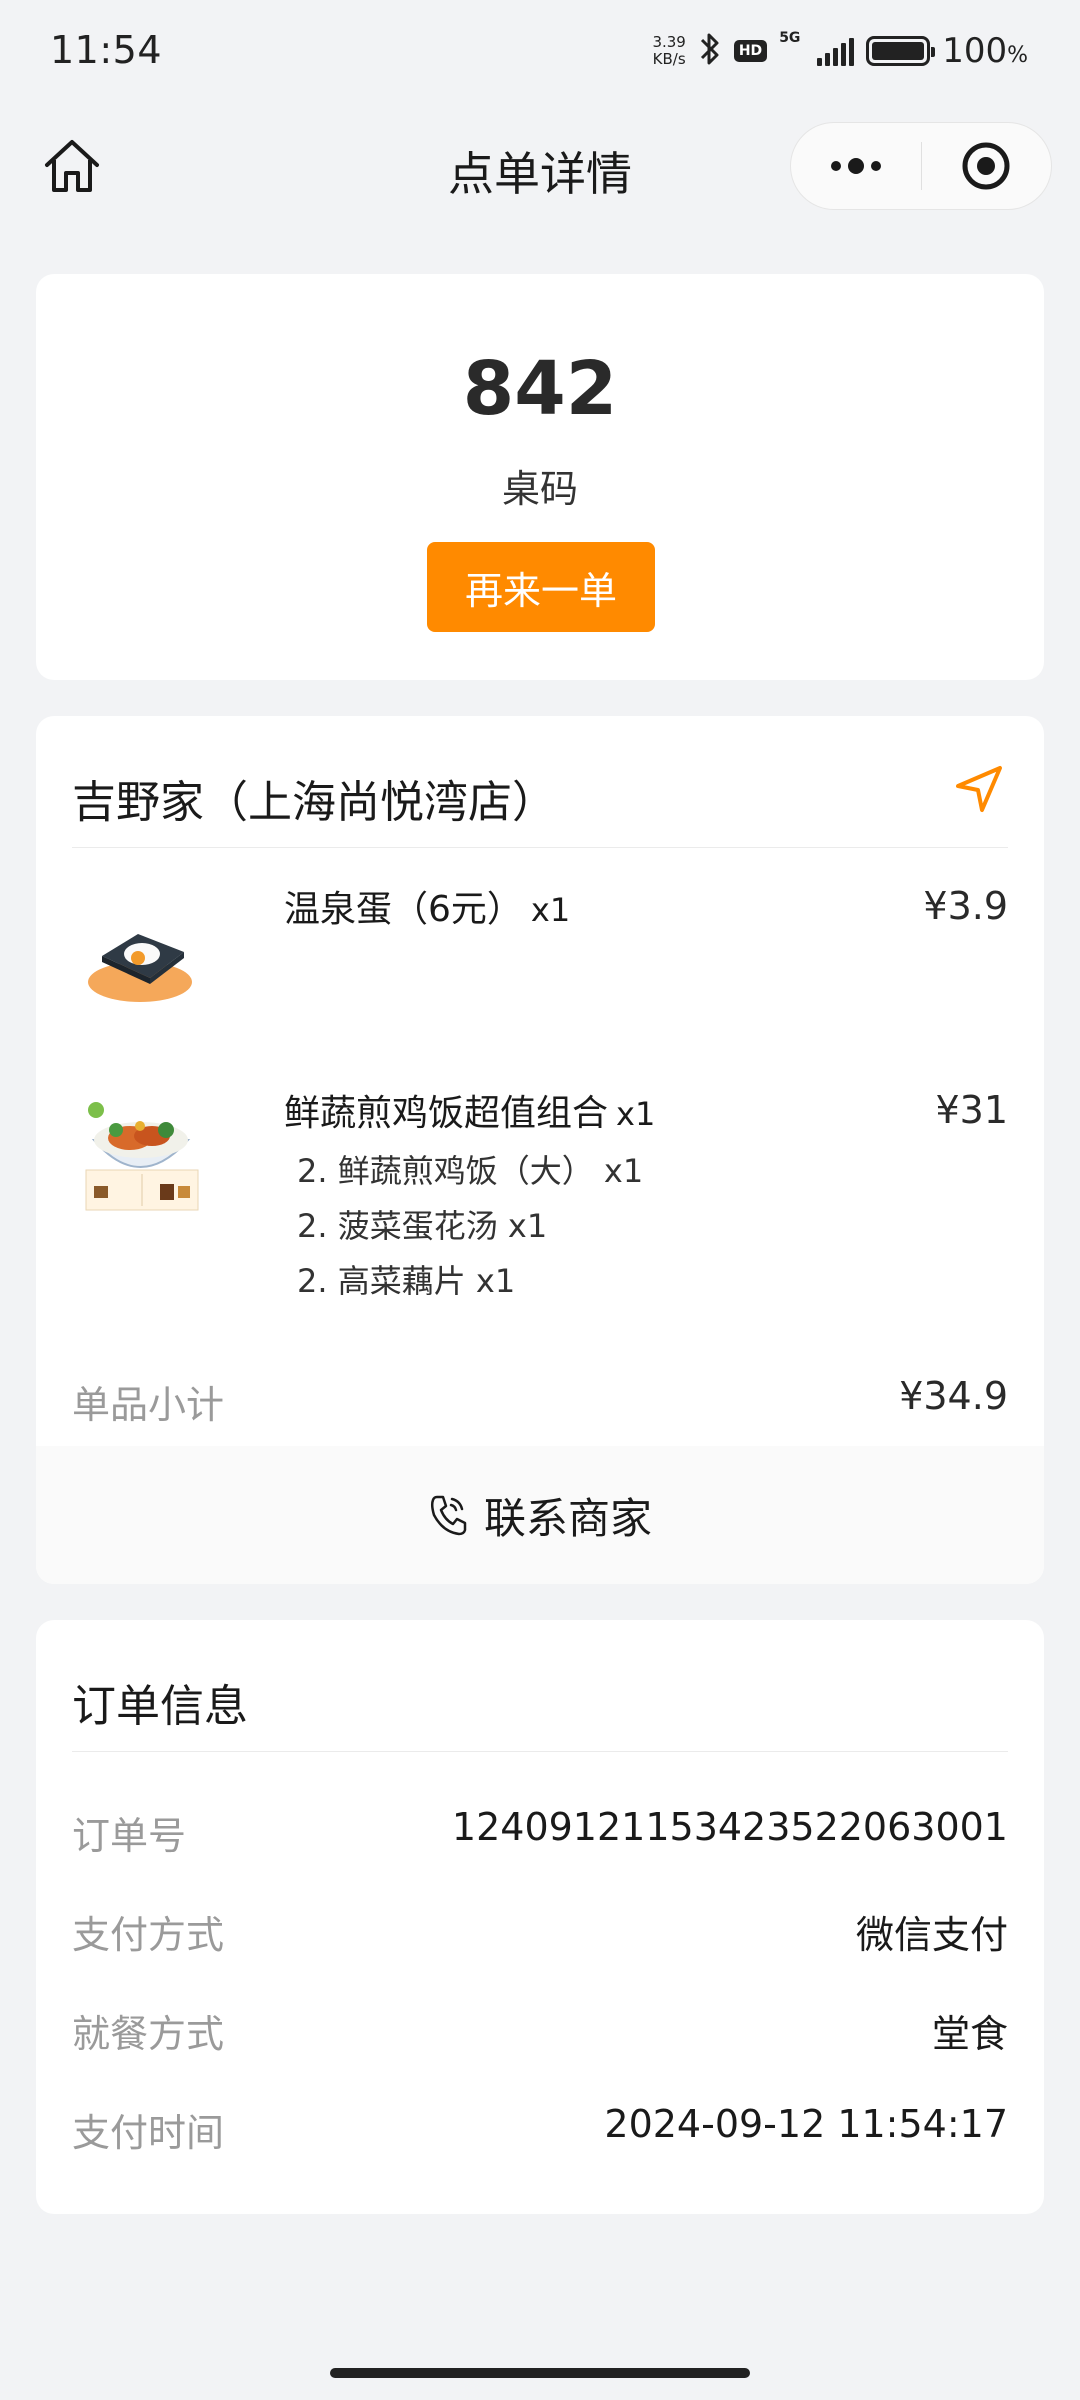 Image resolution: width=1080 pixels, height=2400 pixels. Describe the element at coordinates (540, 389) in the screenshot. I see `table-number: 842` at that location.